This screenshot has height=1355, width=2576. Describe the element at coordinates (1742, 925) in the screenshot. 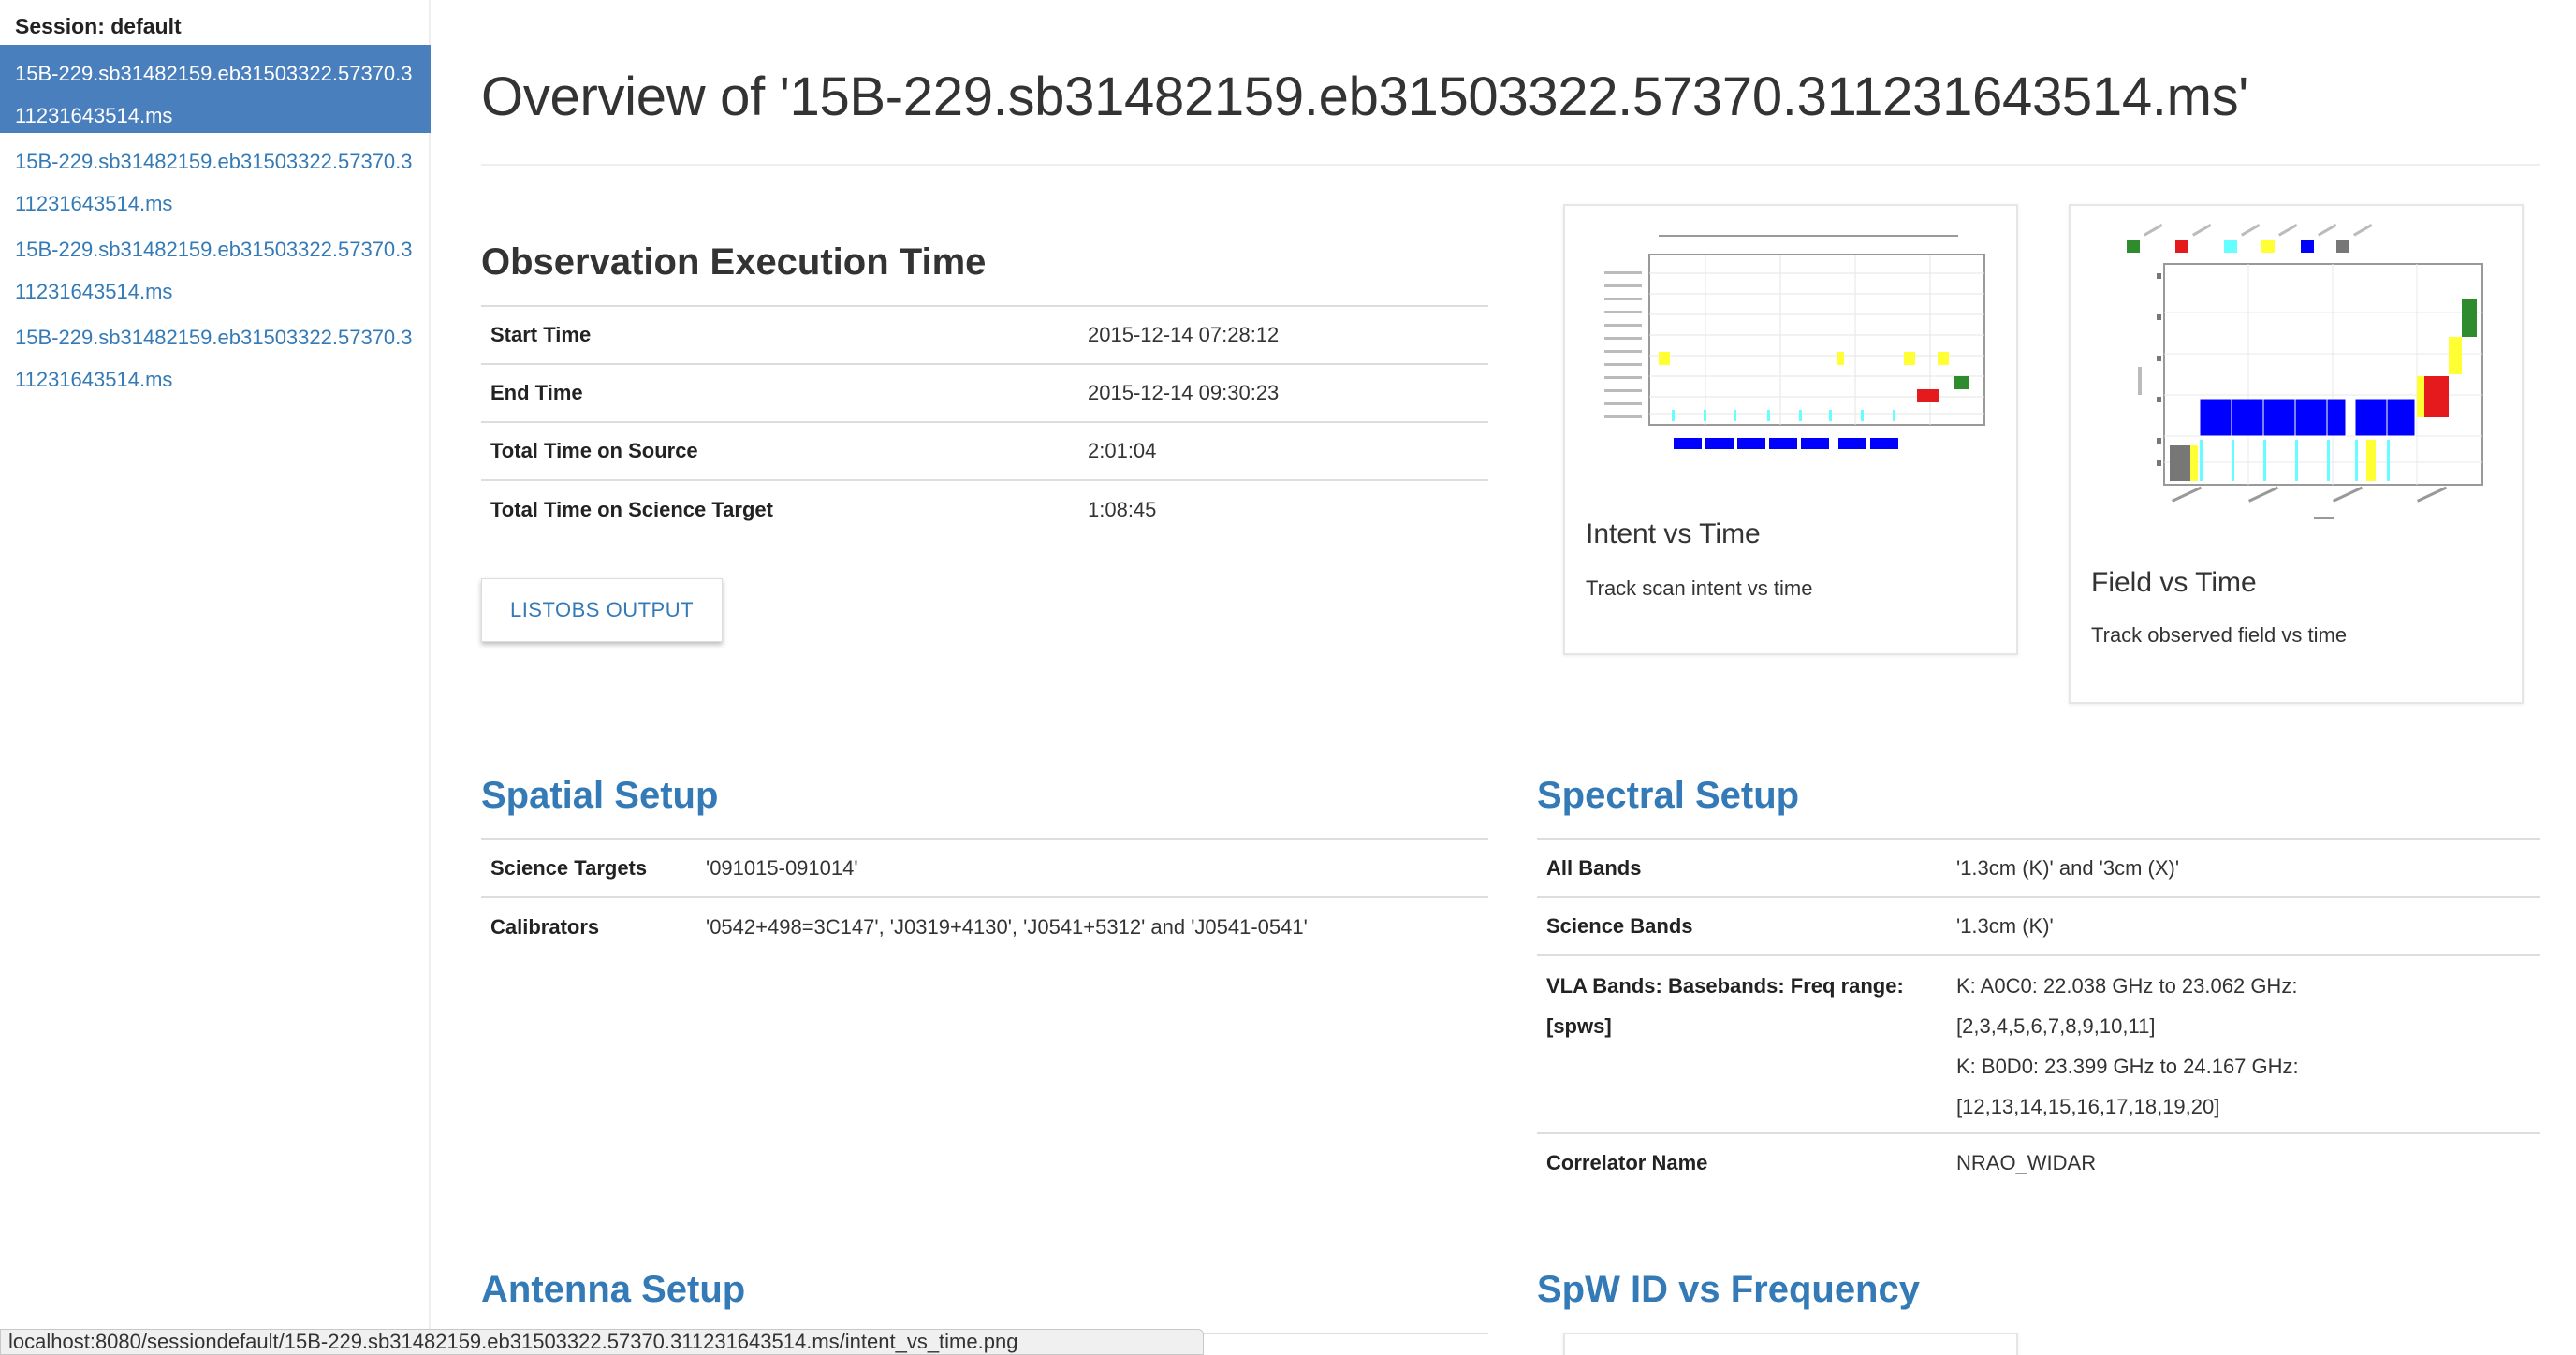

I see `row-key: Science Bands` at that location.